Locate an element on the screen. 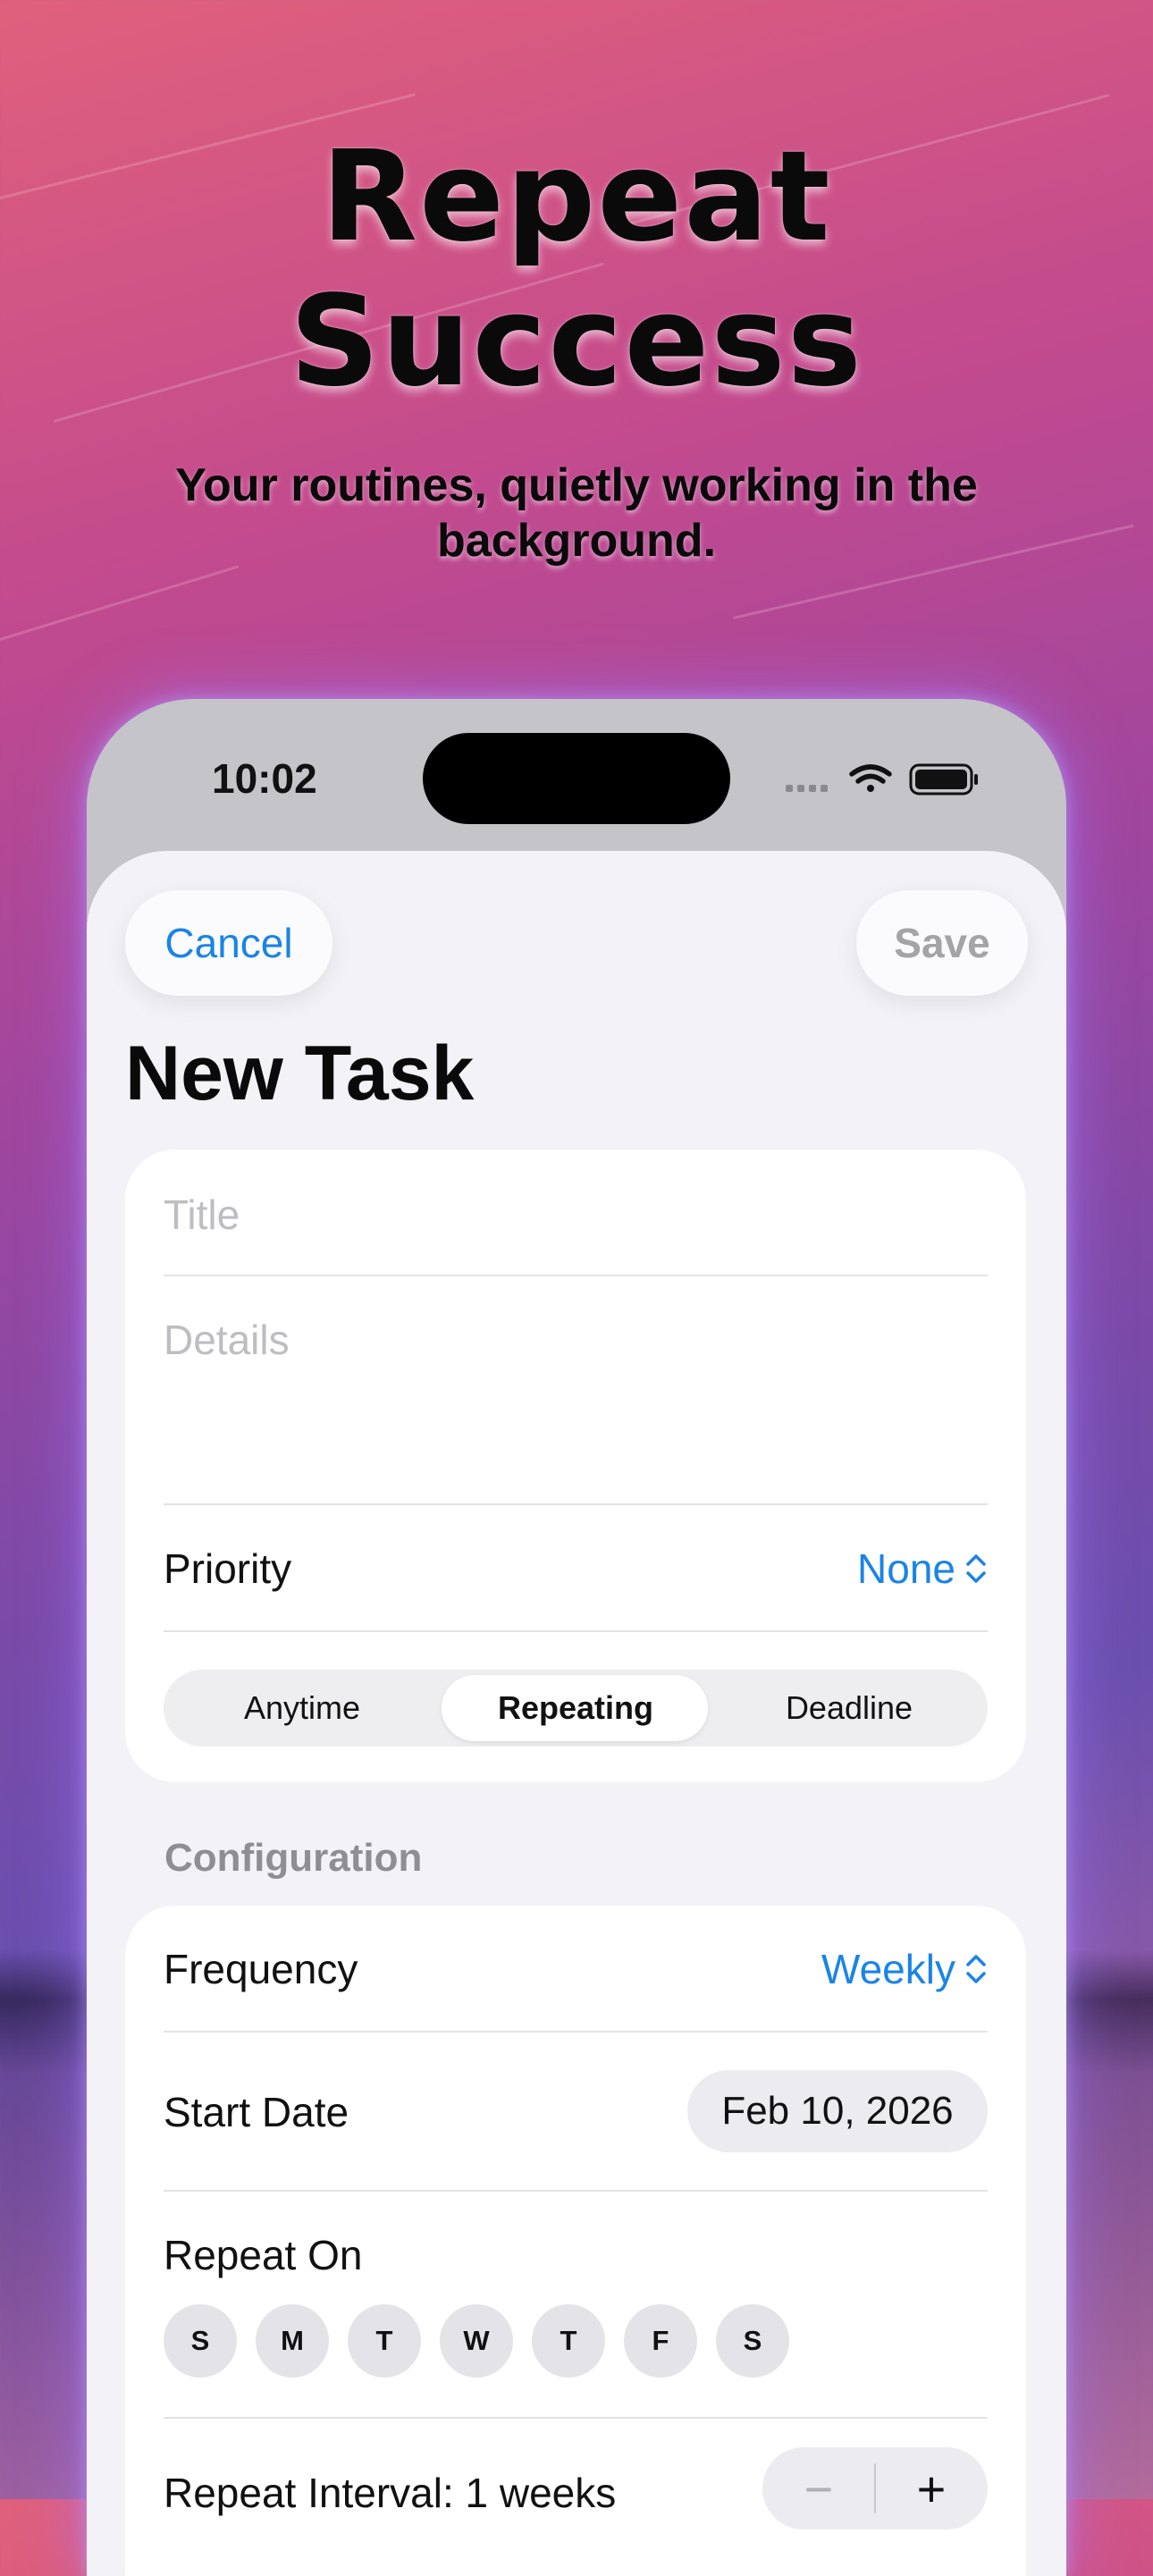 The image size is (1153, 2576). save-button: Save is located at coordinates (942, 943).